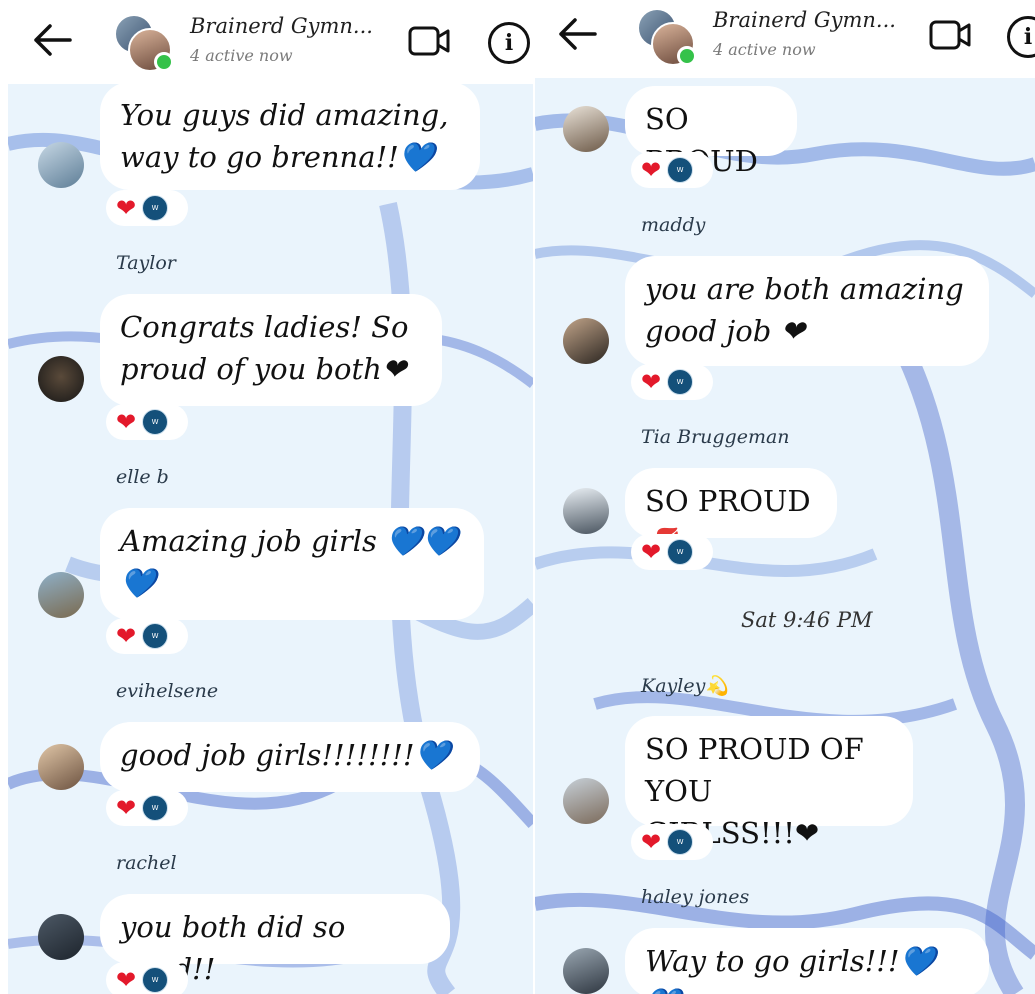 This screenshot has height=994, width=1035. What do you see at coordinates (807, 311) in the screenshot?
I see `message-bubble: you are both amazing good job ❤` at bounding box center [807, 311].